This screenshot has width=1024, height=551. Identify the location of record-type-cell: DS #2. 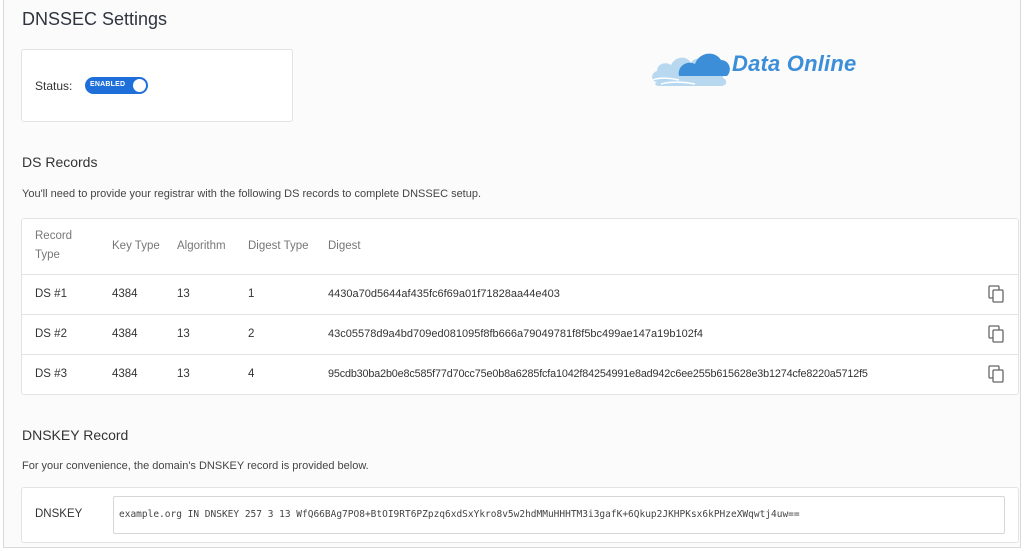
(51, 334).